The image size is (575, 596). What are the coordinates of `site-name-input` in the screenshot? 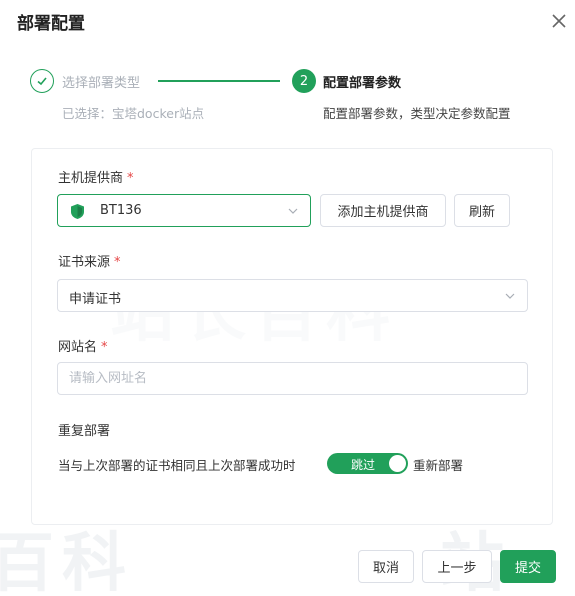 It's located at (298, 378).